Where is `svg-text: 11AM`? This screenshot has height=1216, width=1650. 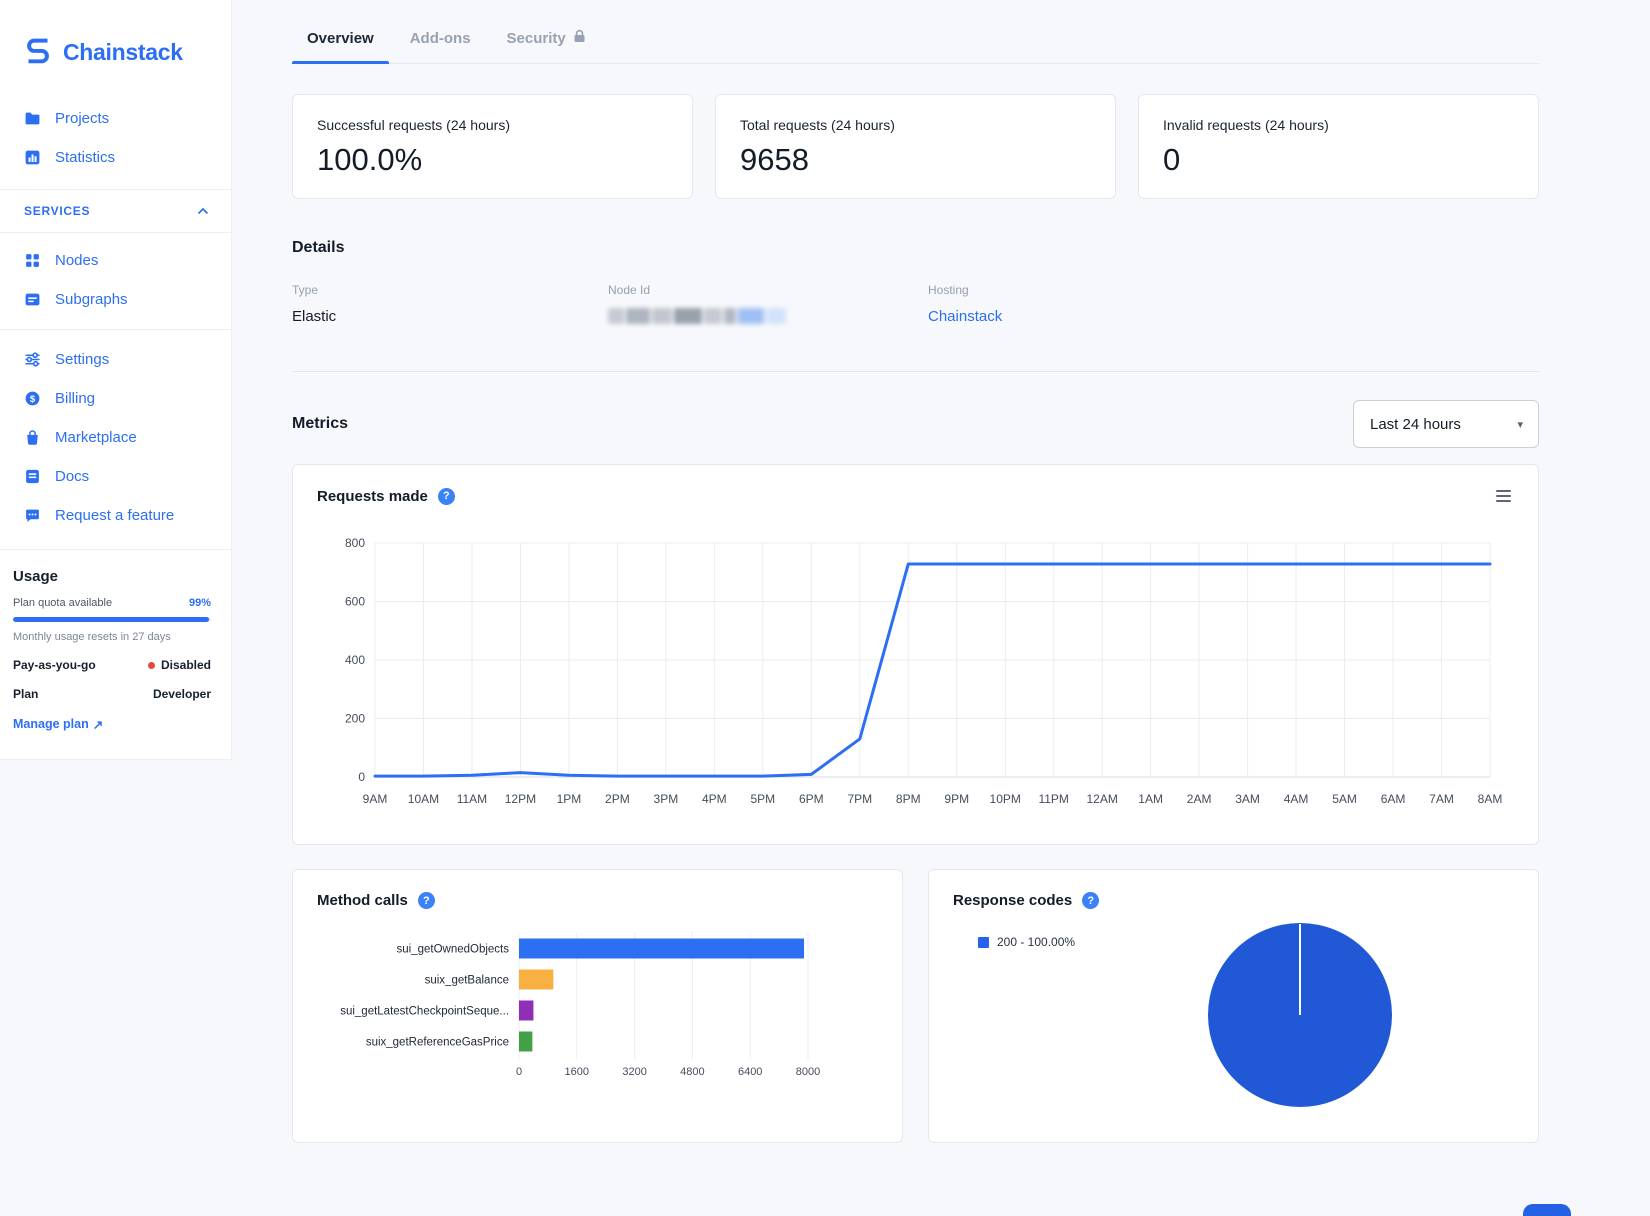
svg-text: 11AM is located at coordinates (472, 799).